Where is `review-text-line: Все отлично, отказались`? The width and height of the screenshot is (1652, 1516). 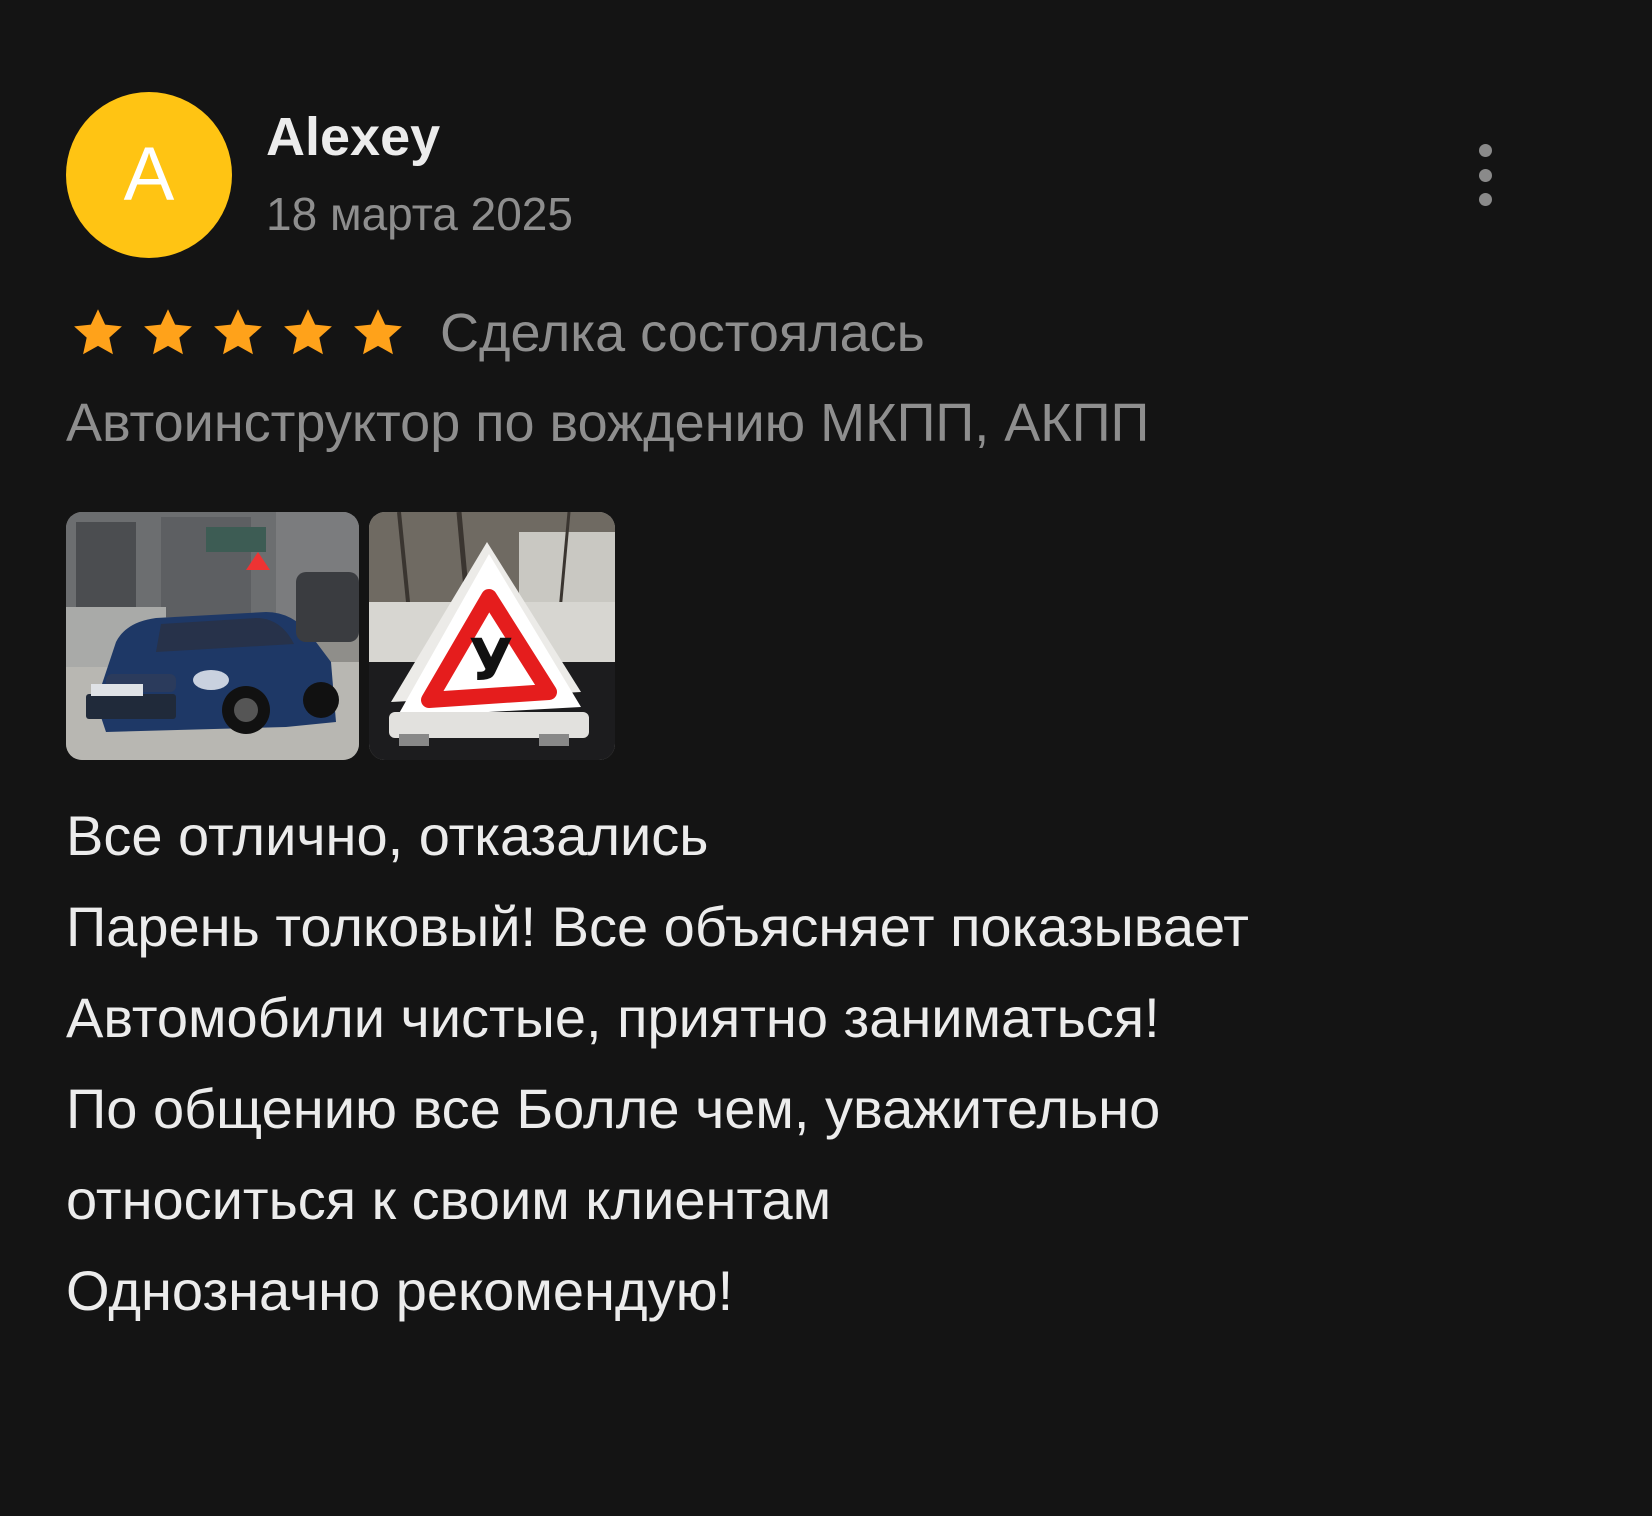 review-text-line: Все отлично, отказались is located at coordinates (387, 835).